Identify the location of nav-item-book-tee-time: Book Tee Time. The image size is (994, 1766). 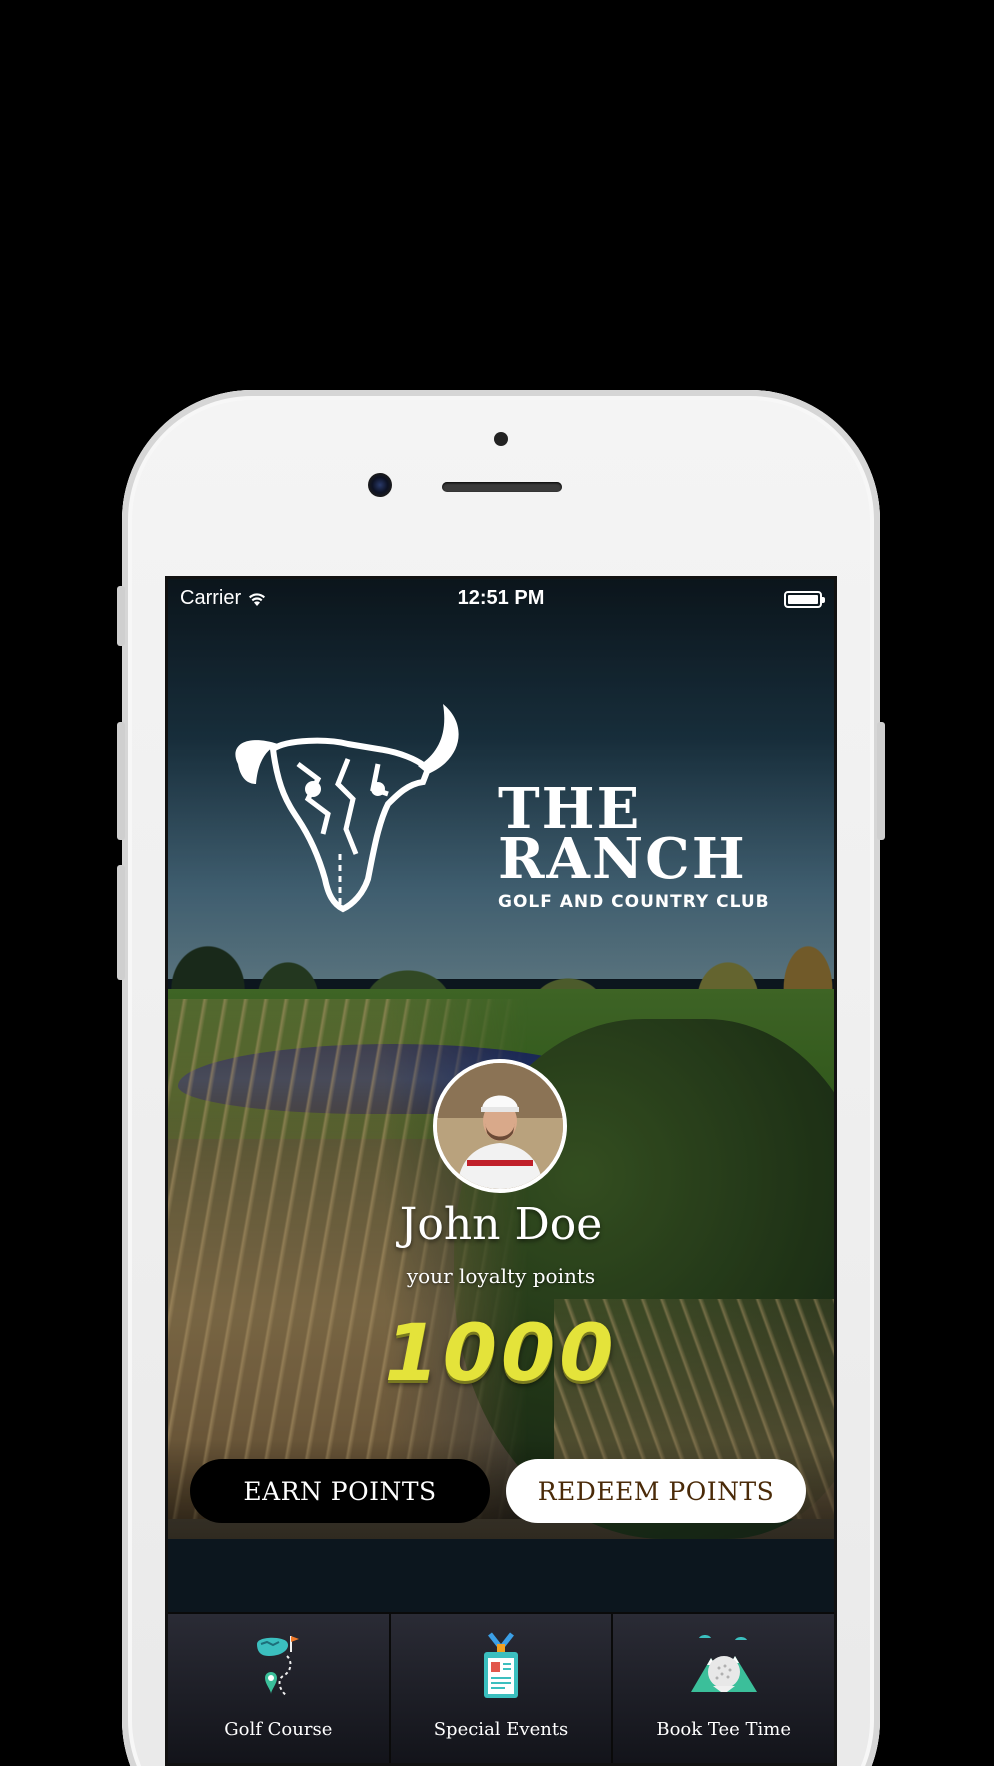
(723, 1688).